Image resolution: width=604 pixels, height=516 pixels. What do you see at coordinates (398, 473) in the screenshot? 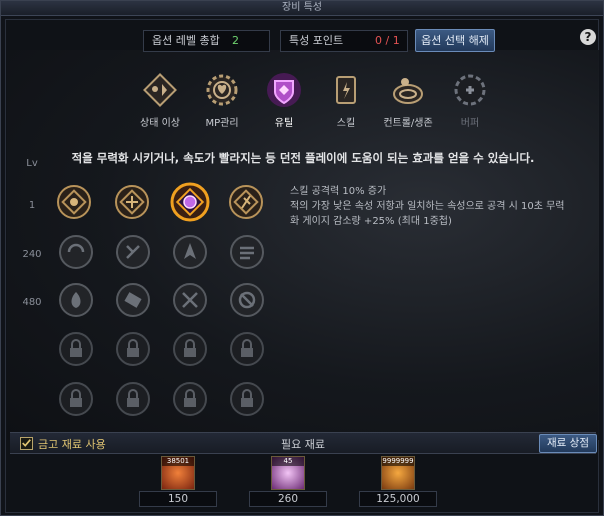
I see `material-slot-3: 9999999` at bounding box center [398, 473].